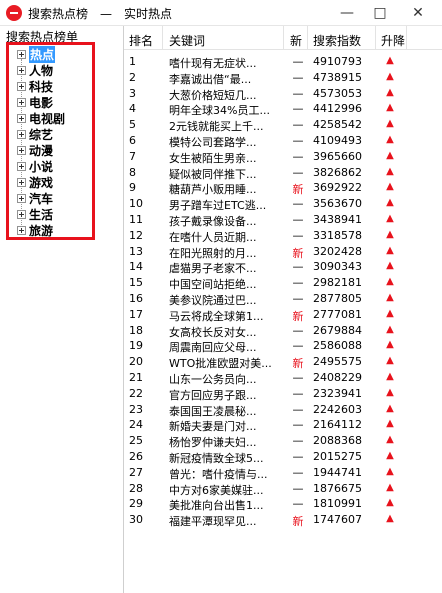  What do you see at coordinates (283, 410) in the screenshot?
I see `table-row: 23 泰国国王凌晨秘... — 2242603 ▲` at bounding box center [283, 410].